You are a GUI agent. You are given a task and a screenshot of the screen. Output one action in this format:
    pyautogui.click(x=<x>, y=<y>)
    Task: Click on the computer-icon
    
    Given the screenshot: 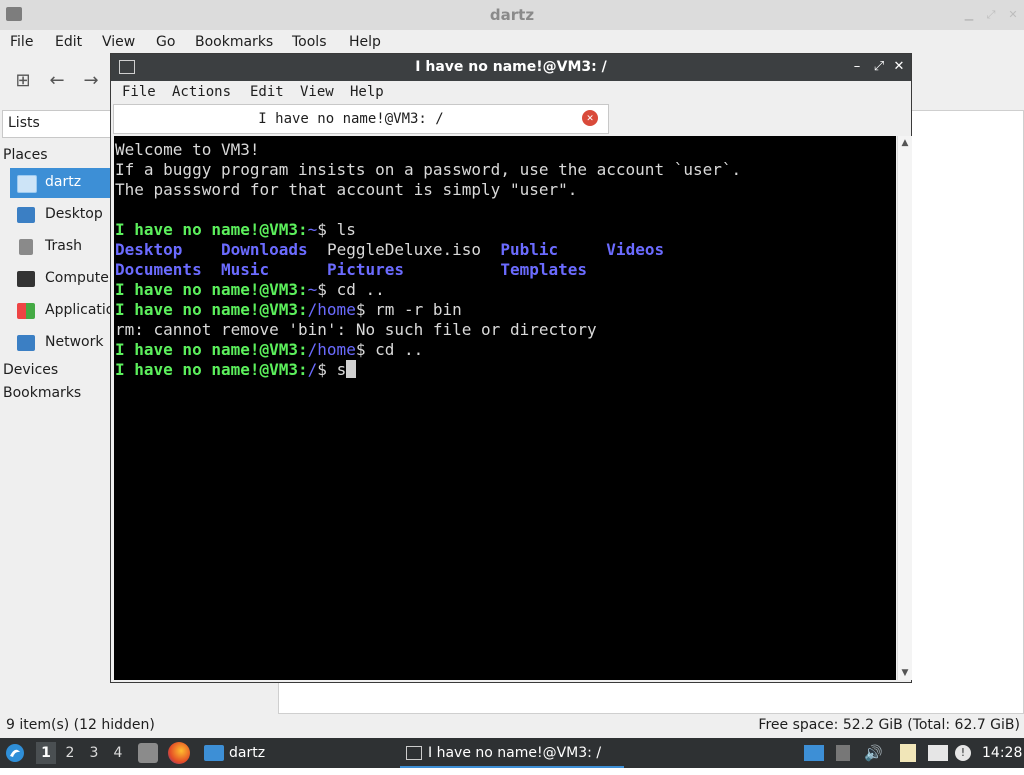 What is the action you would take?
    pyautogui.click(x=26, y=279)
    